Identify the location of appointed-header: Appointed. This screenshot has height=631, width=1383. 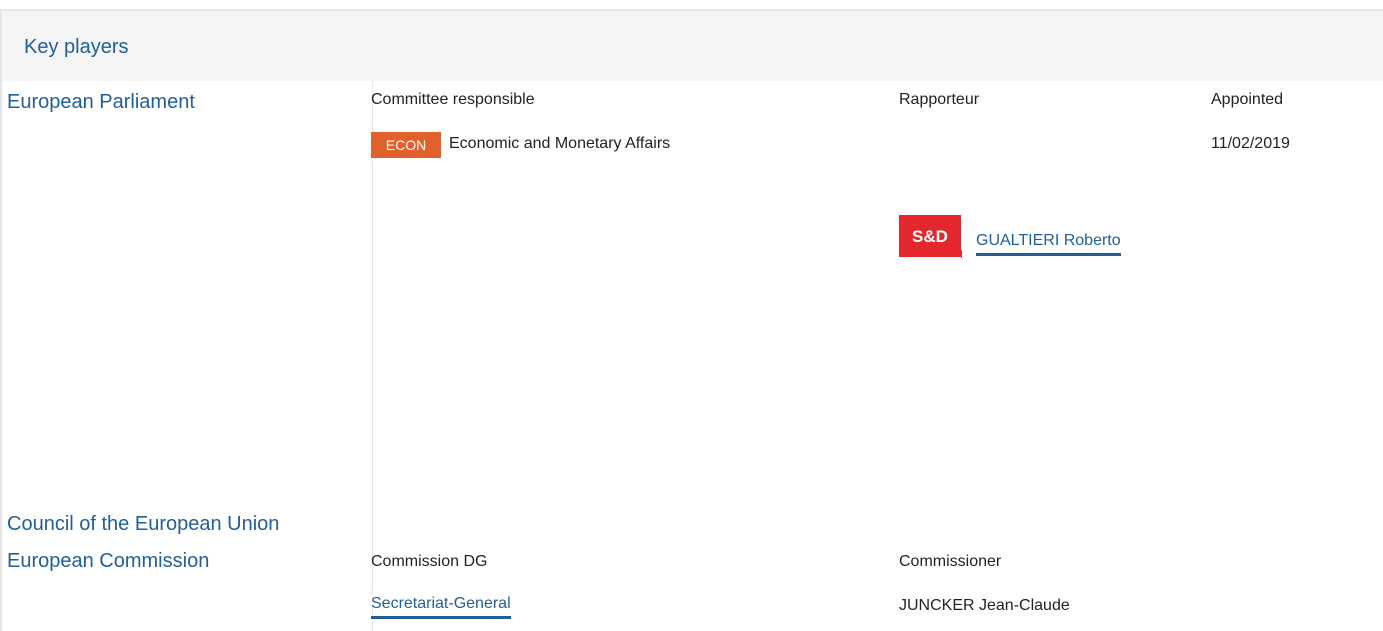
(1247, 99).